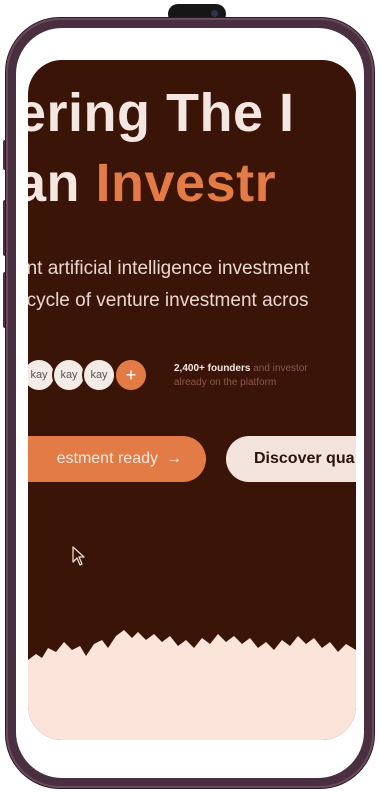 The image size is (380, 792). I want to click on primary-button-label: estment ready, so click(107, 458).